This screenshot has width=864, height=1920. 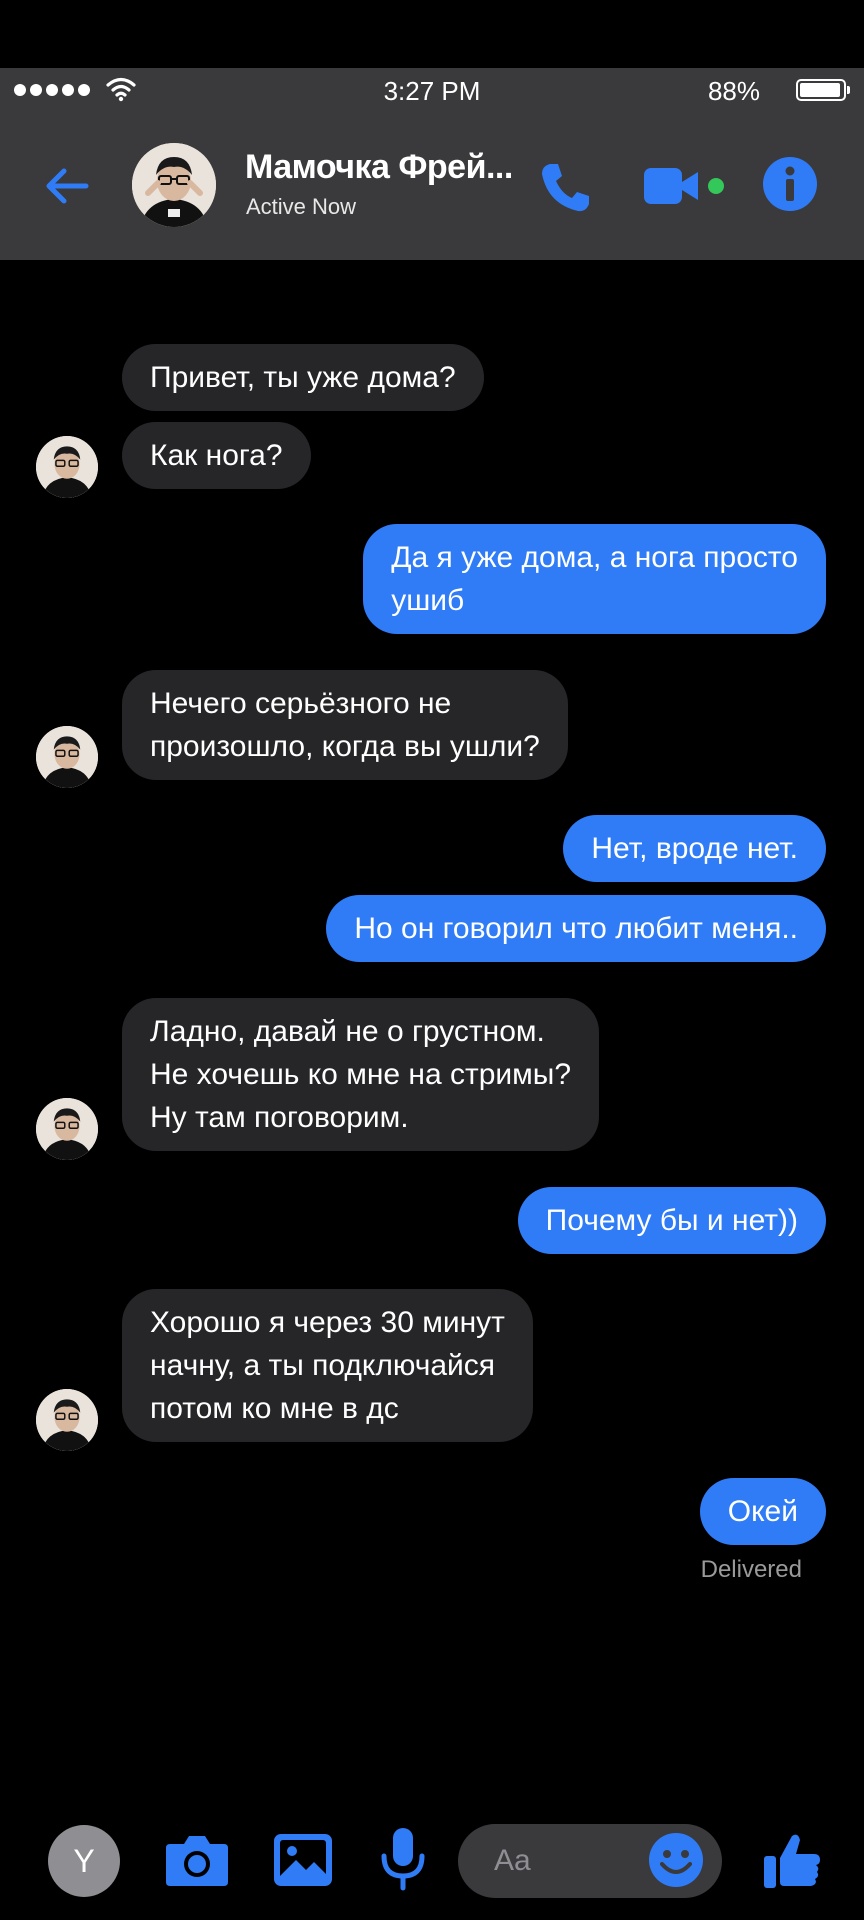 I want to click on delivery-status: Delivered, so click(x=751, y=1569).